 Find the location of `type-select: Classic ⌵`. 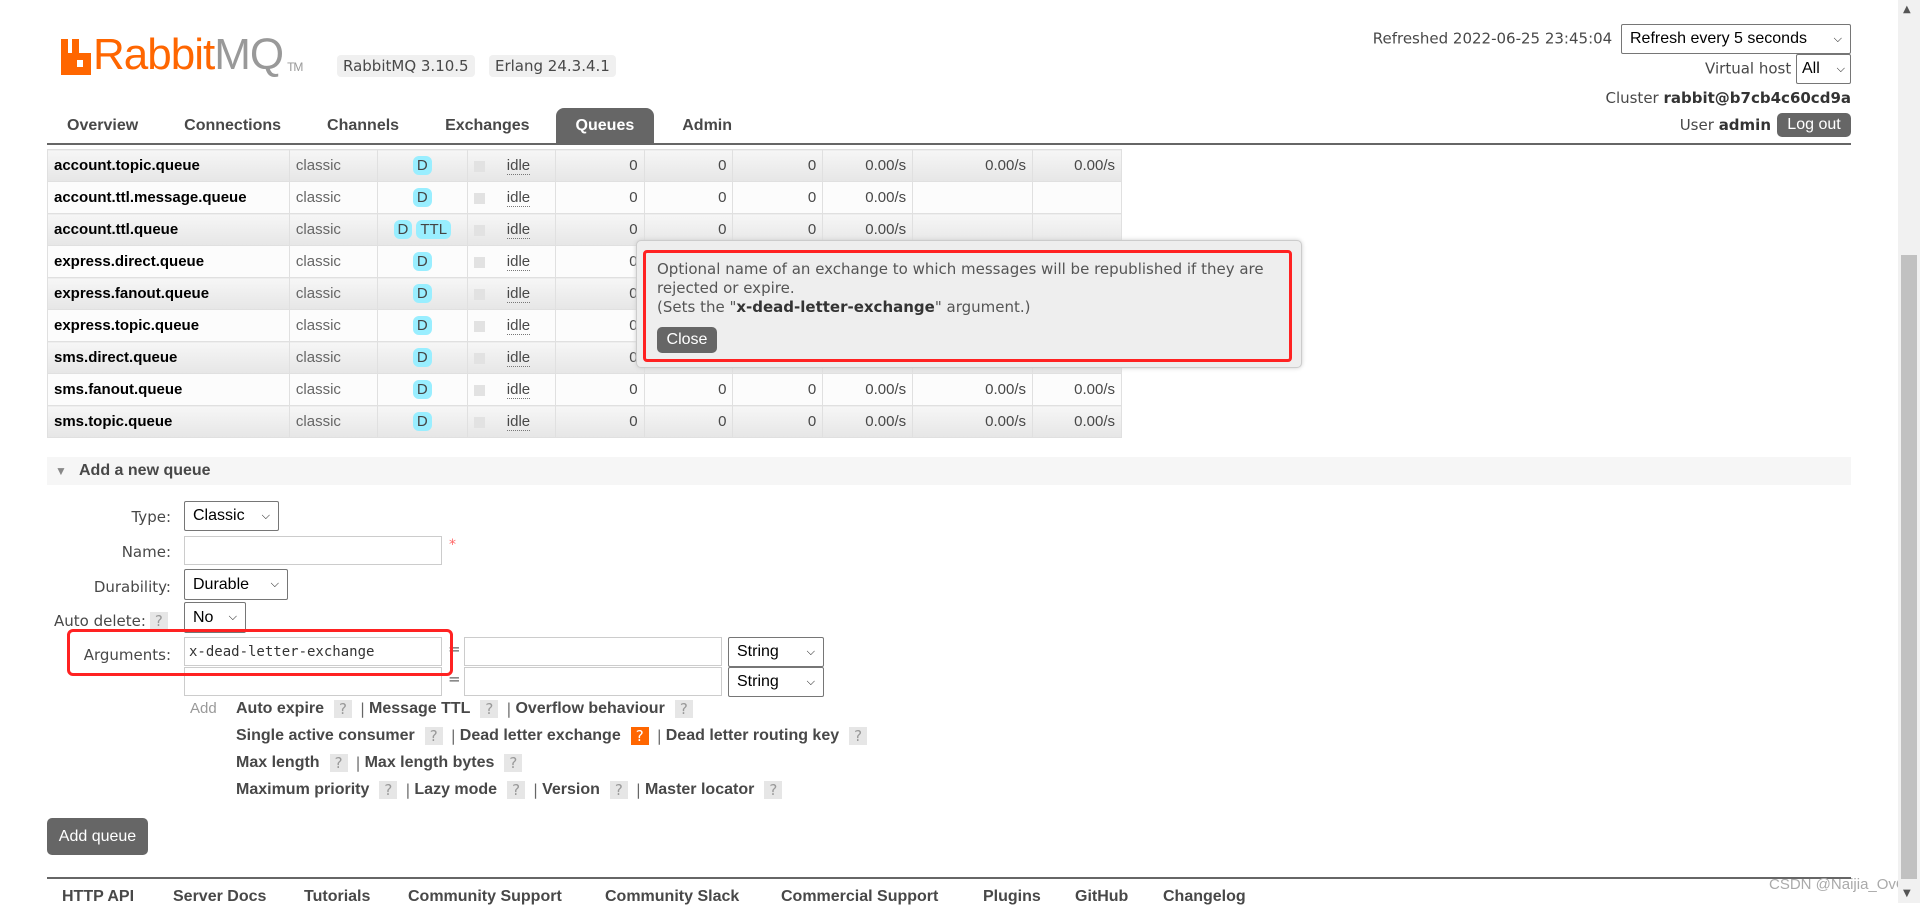

type-select: Classic ⌵ is located at coordinates (231, 516).